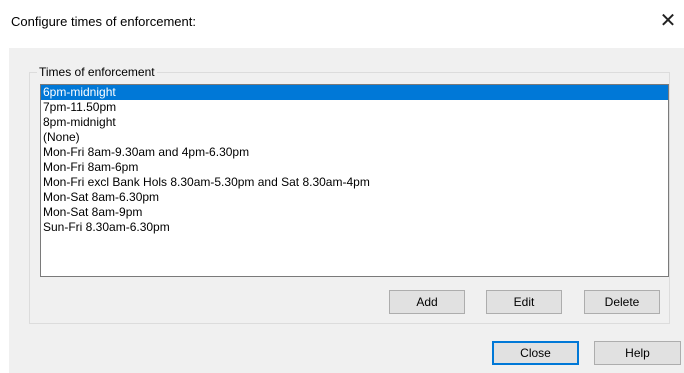 The image size is (684, 373). Describe the element at coordinates (524, 302) in the screenshot. I see `edit-button: Edit` at that location.